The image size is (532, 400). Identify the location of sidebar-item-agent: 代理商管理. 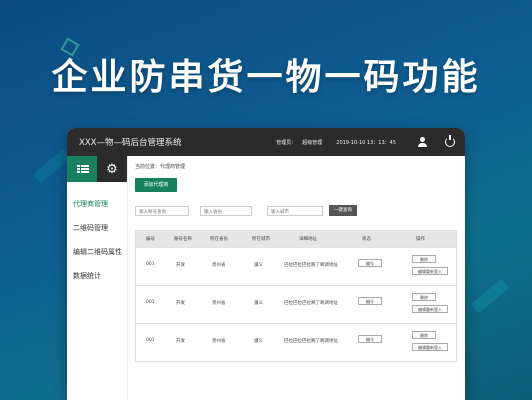
(97, 204).